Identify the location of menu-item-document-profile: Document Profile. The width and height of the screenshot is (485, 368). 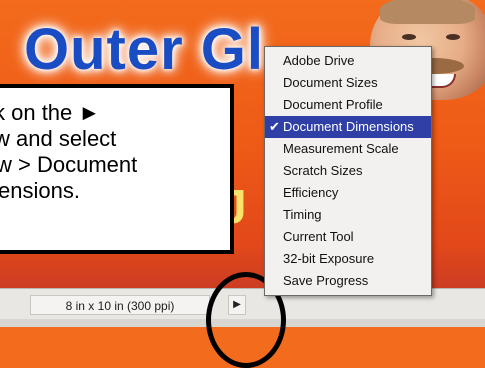
(348, 105).